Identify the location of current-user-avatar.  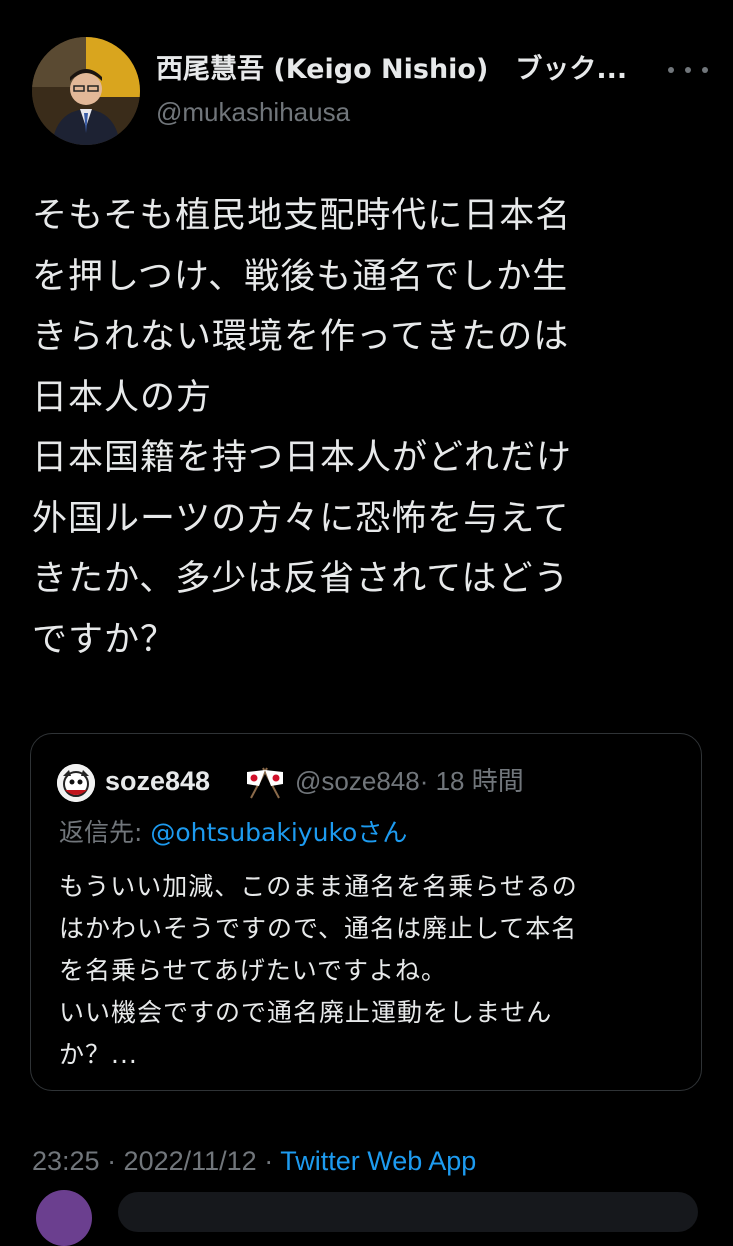
(64, 1218).